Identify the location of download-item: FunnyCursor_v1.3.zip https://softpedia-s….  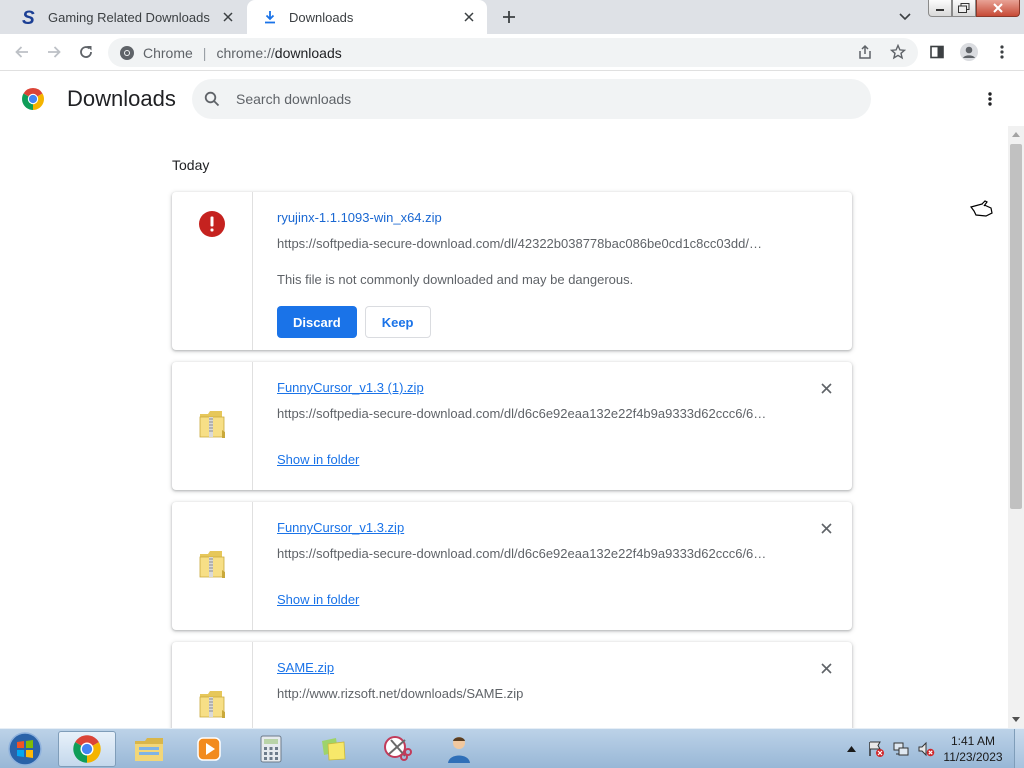
(512, 566).